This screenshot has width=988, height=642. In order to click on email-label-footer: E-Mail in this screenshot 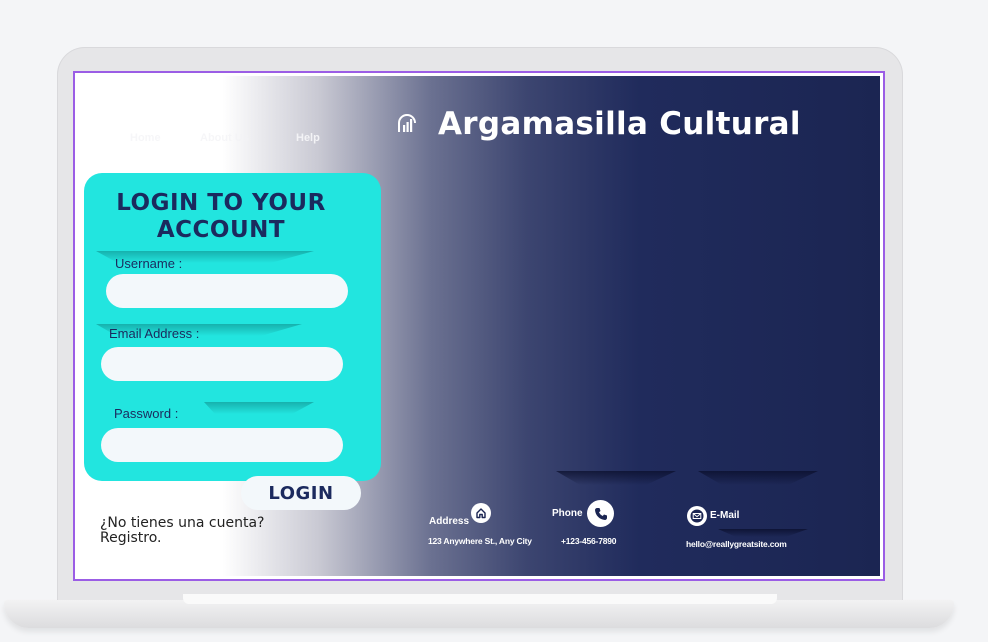, I will do `click(725, 515)`.